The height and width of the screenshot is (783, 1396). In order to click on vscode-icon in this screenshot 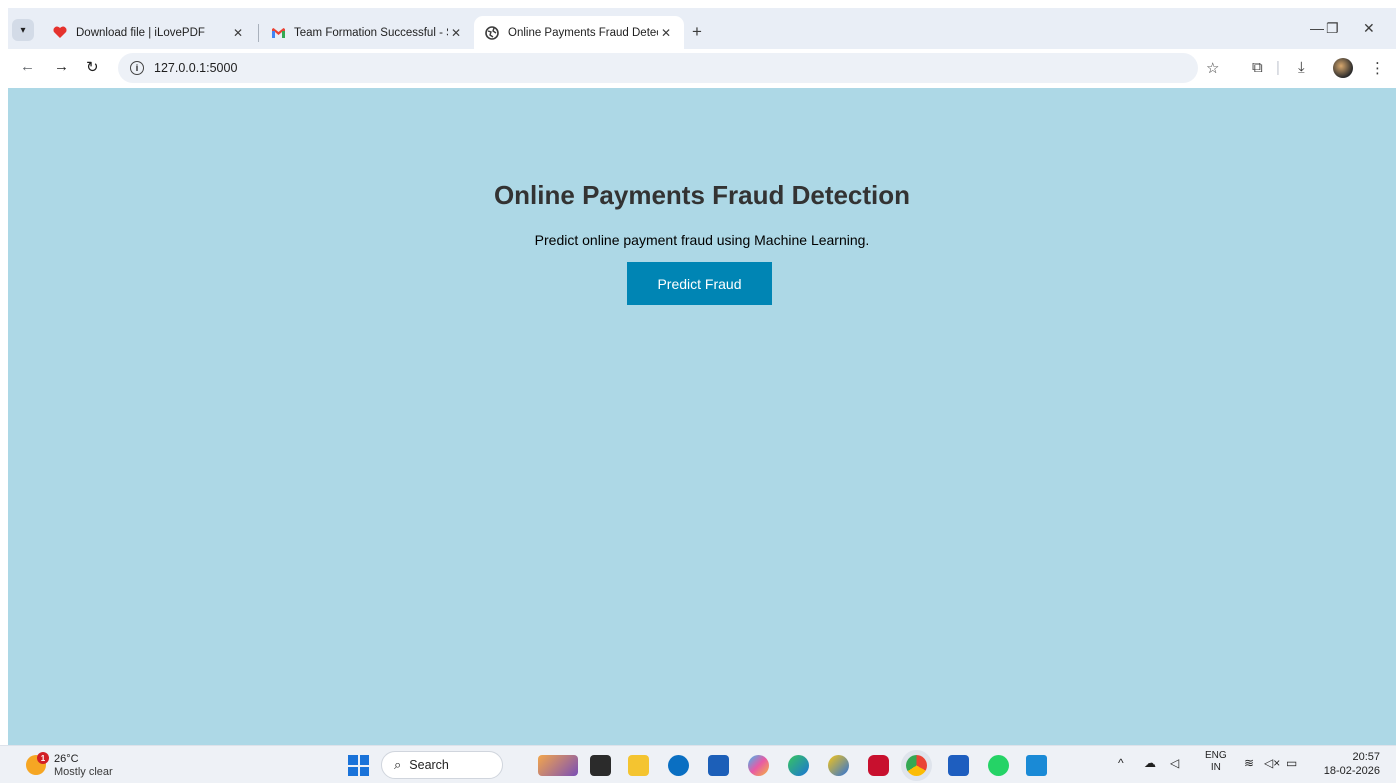, I will do `click(1036, 765)`.